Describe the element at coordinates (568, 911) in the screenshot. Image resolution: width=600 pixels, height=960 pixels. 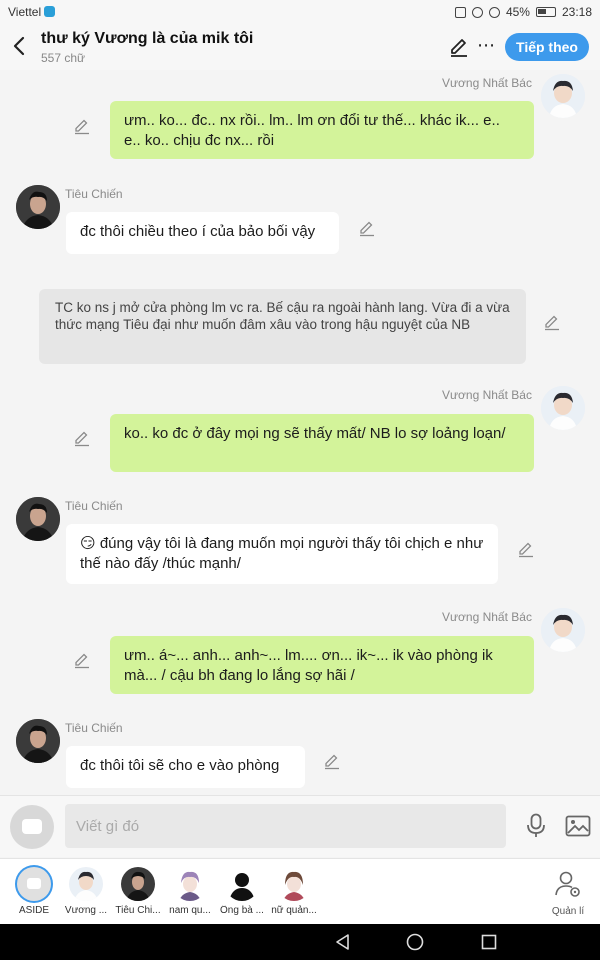
I see `manage-label: Quản lí` at that location.